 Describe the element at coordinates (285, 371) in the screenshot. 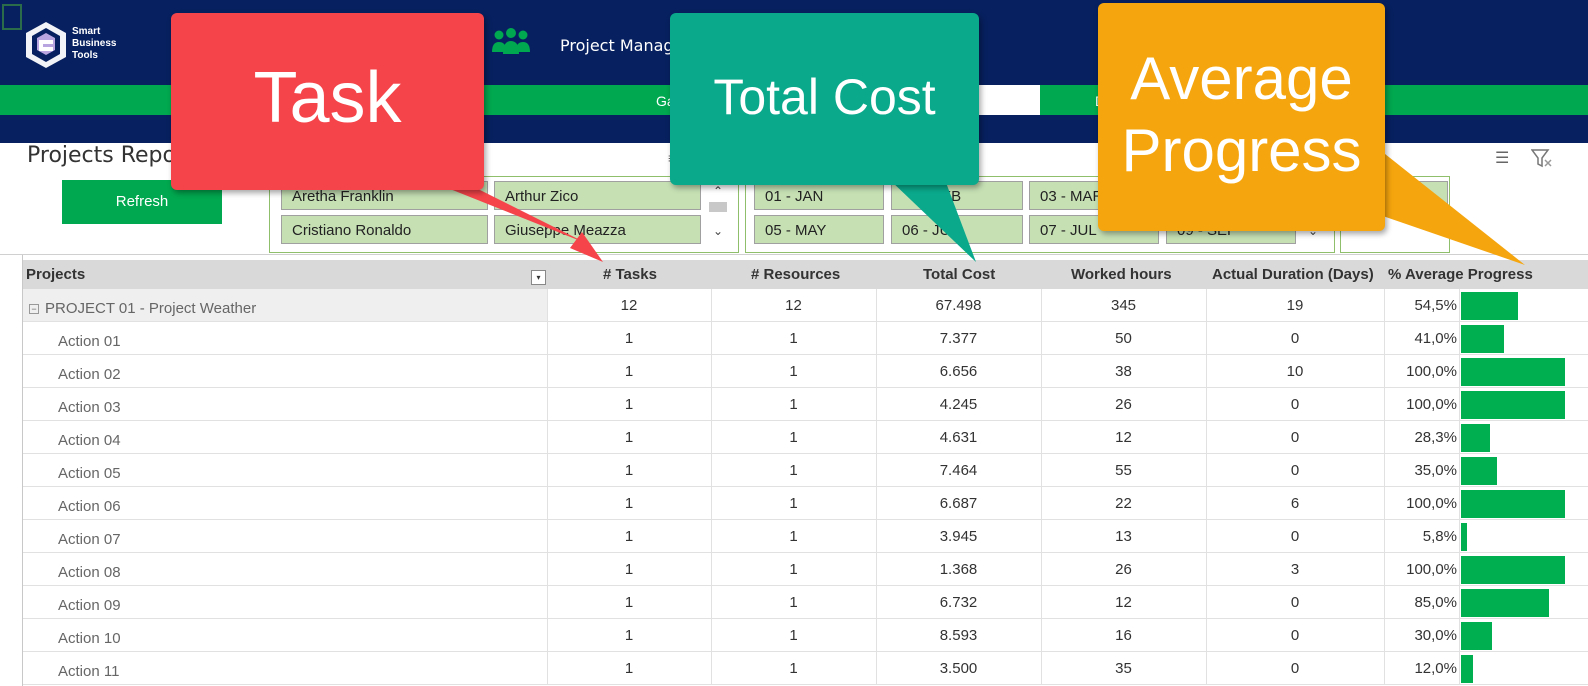

I see `cell-name: Action 02` at that location.